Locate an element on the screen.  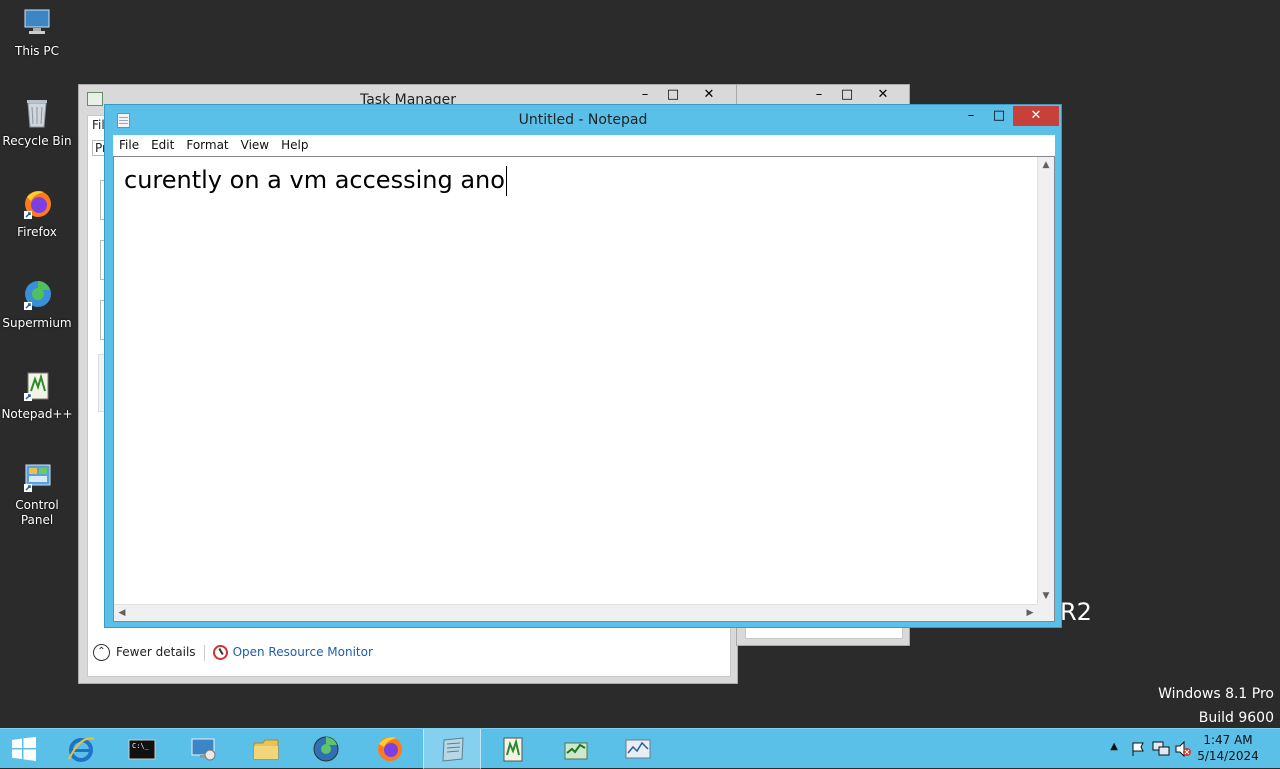
os-build: Build 9600 is located at coordinates (1236, 718).